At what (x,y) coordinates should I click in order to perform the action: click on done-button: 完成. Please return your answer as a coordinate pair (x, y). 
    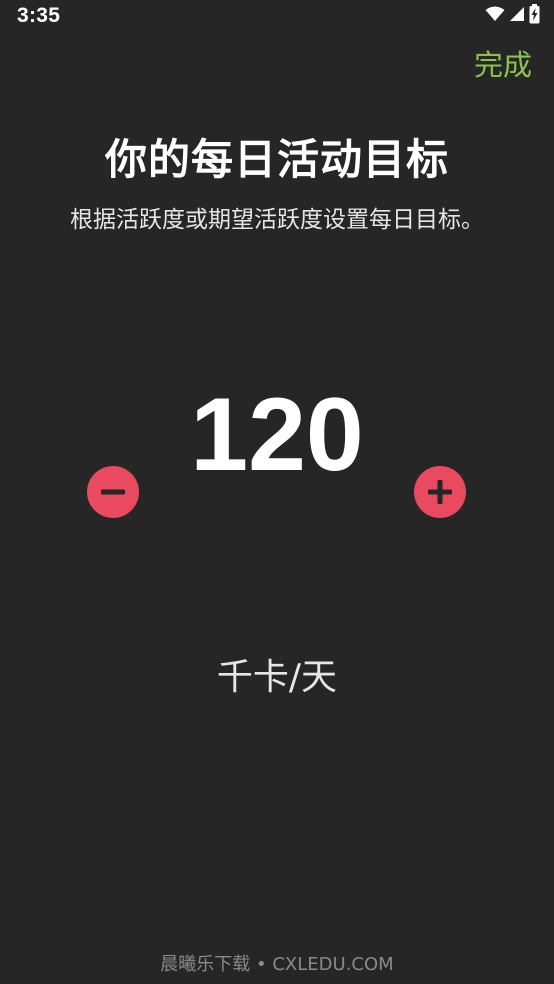
    Looking at the image, I should click on (503, 63).